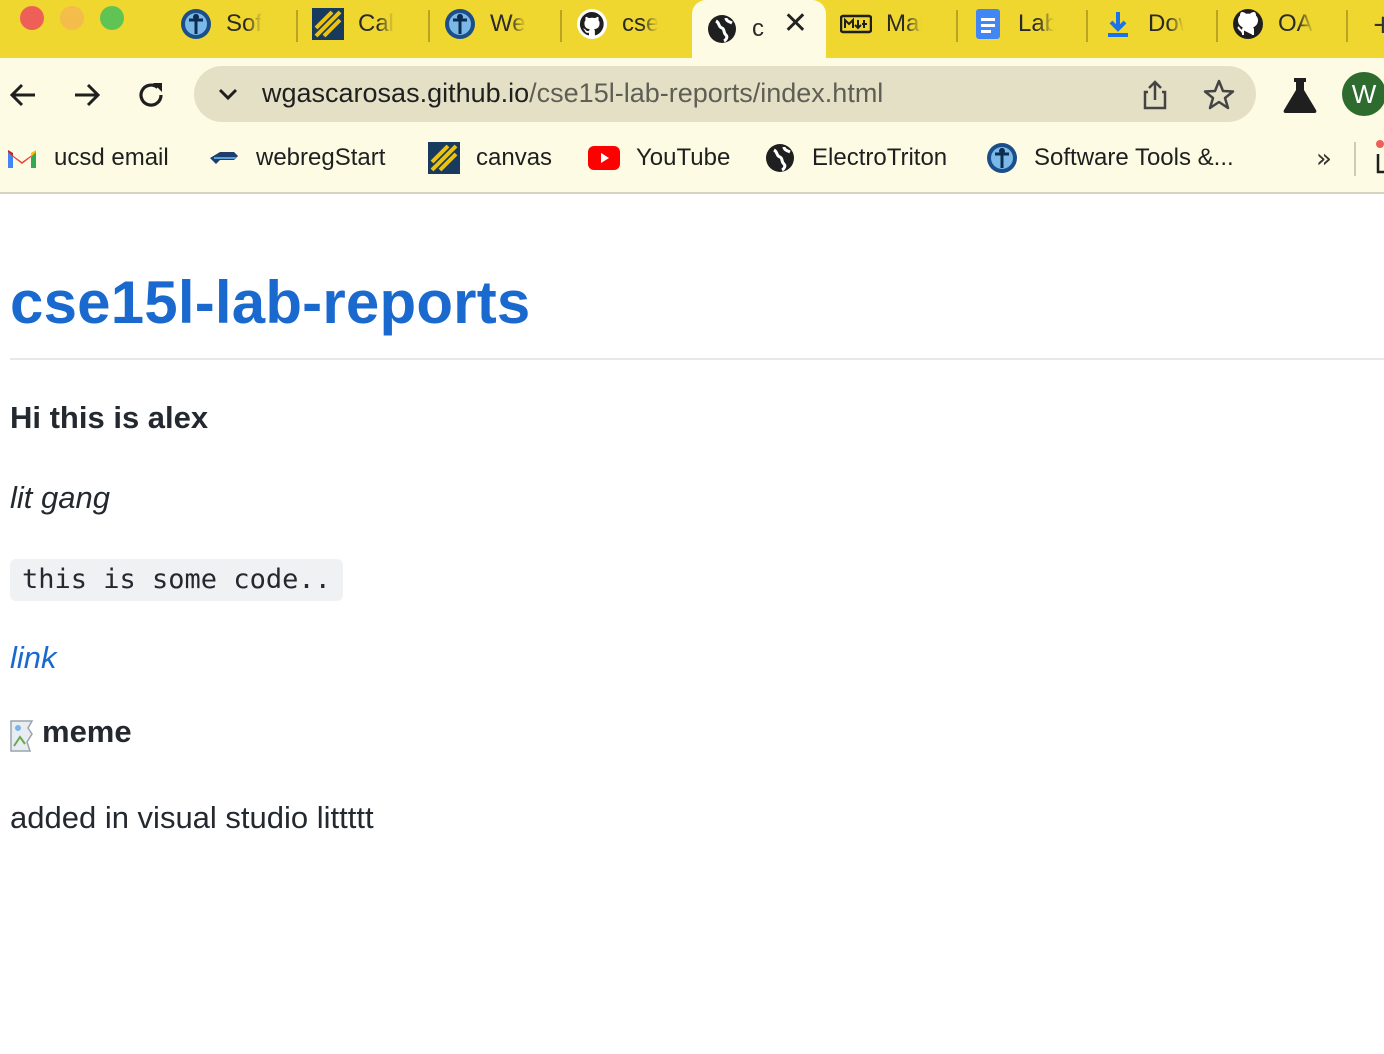  What do you see at coordinates (1282, 24) in the screenshot?
I see `tab-github-oauth: OAu` at bounding box center [1282, 24].